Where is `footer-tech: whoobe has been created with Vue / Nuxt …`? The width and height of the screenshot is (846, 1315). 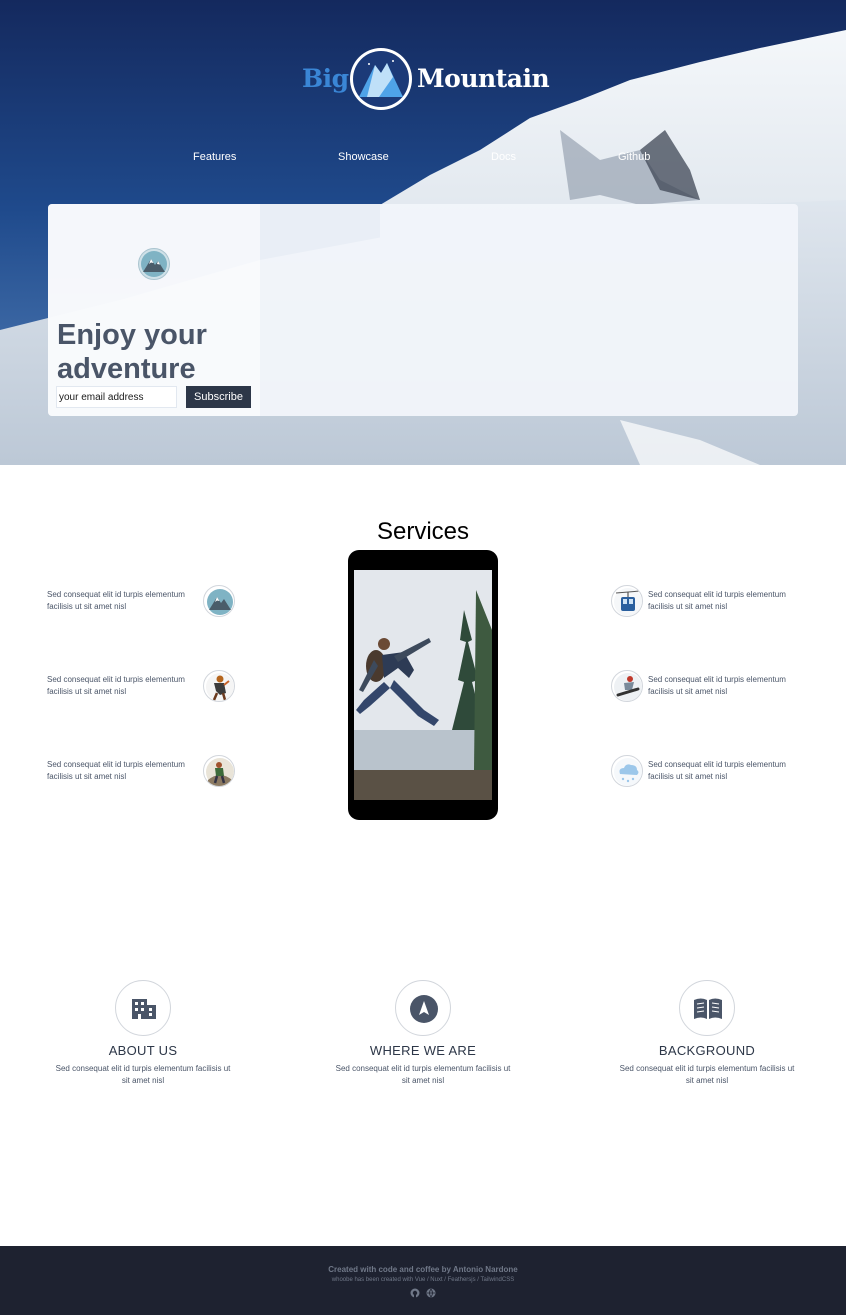
footer-tech: whoobe has been created with Vue / Nuxt … is located at coordinates (423, 1280).